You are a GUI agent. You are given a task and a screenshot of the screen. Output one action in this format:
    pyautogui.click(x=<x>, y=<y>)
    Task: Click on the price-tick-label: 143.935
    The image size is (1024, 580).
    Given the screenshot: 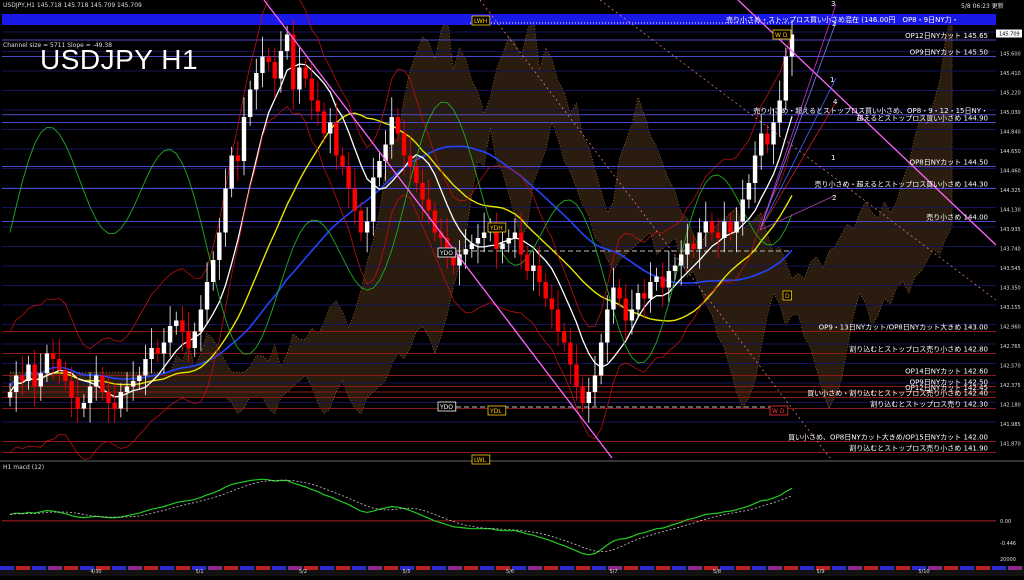 What is the action you would take?
    pyautogui.click(x=1010, y=230)
    